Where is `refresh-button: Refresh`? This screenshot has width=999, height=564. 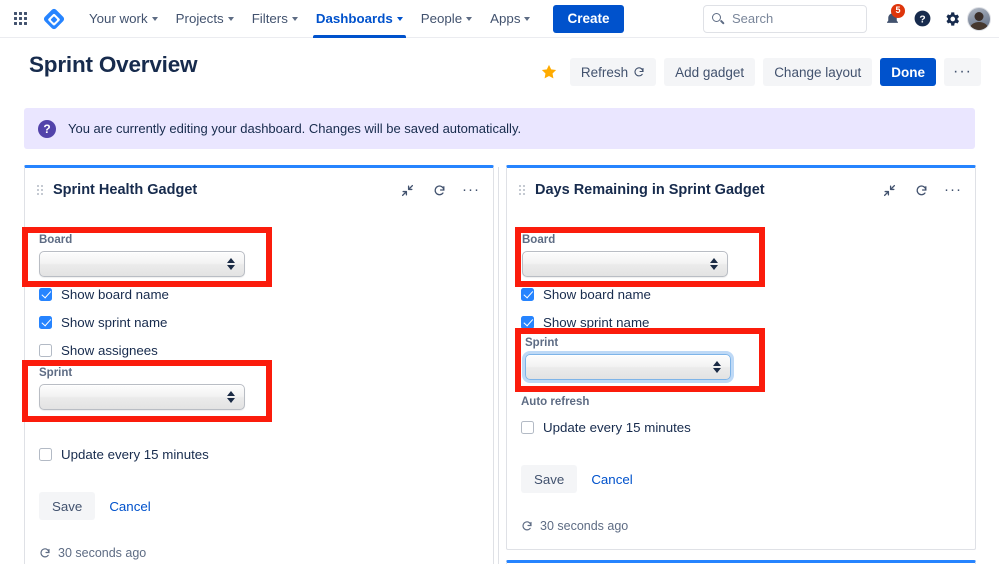
refresh-button: Refresh is located at coordinates (613, 72).